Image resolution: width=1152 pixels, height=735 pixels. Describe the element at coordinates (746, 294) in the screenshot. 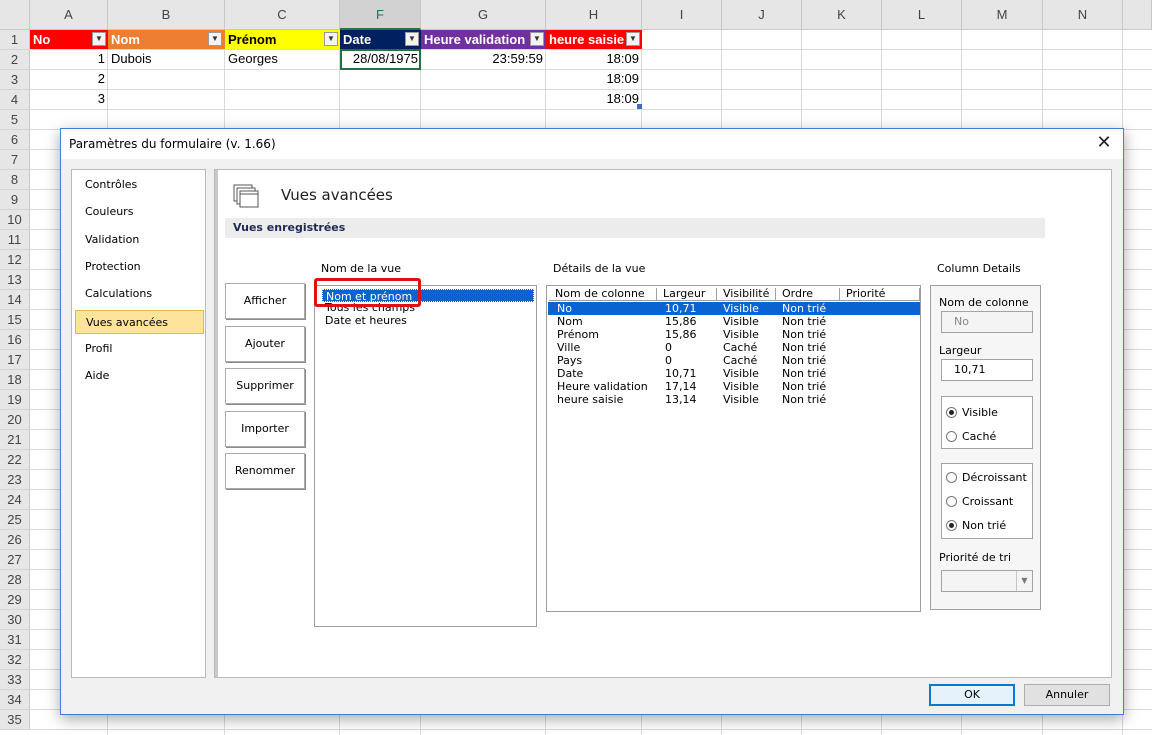

I see `column-header: Visibilité` at that location.